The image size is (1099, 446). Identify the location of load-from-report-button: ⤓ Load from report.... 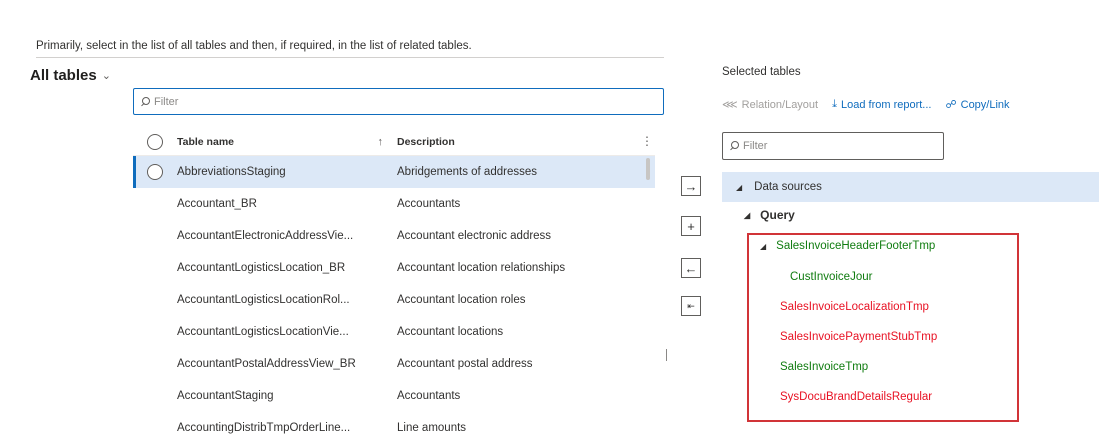
(881, 104).